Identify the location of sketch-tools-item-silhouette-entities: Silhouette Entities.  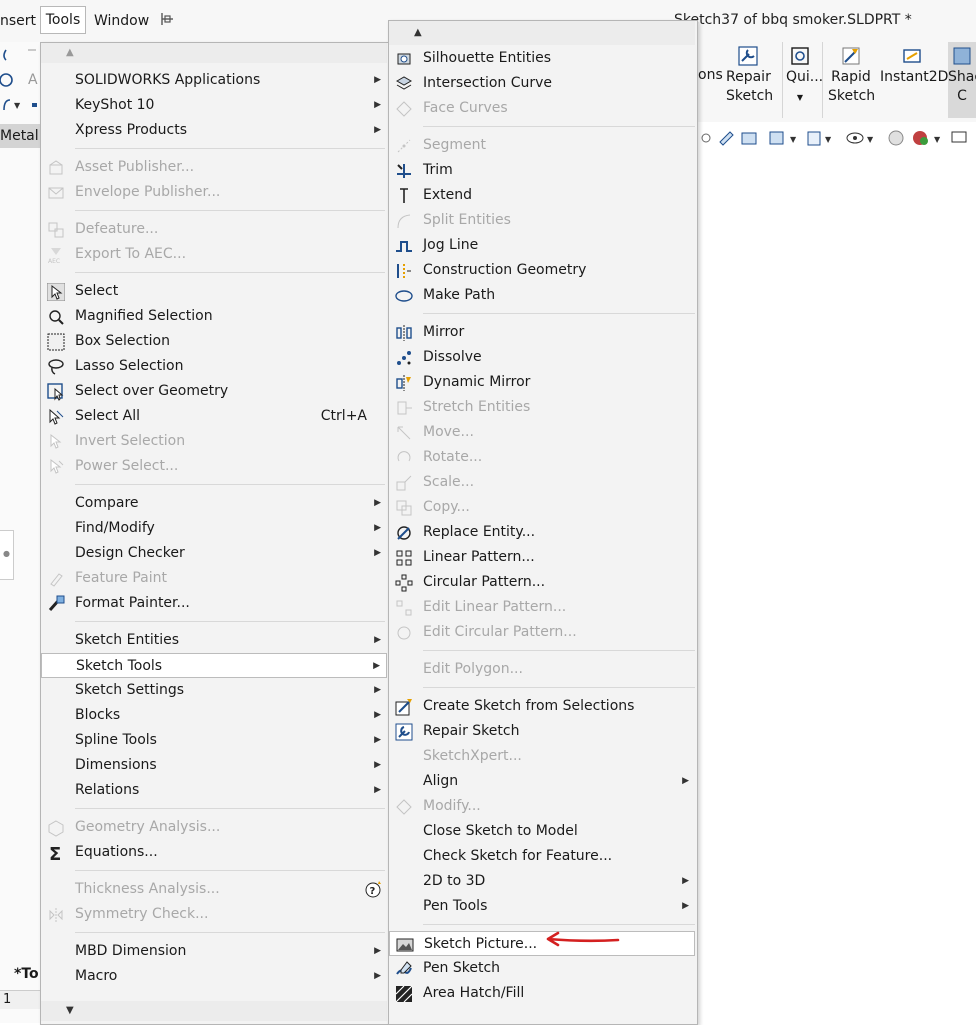
(542, 58).